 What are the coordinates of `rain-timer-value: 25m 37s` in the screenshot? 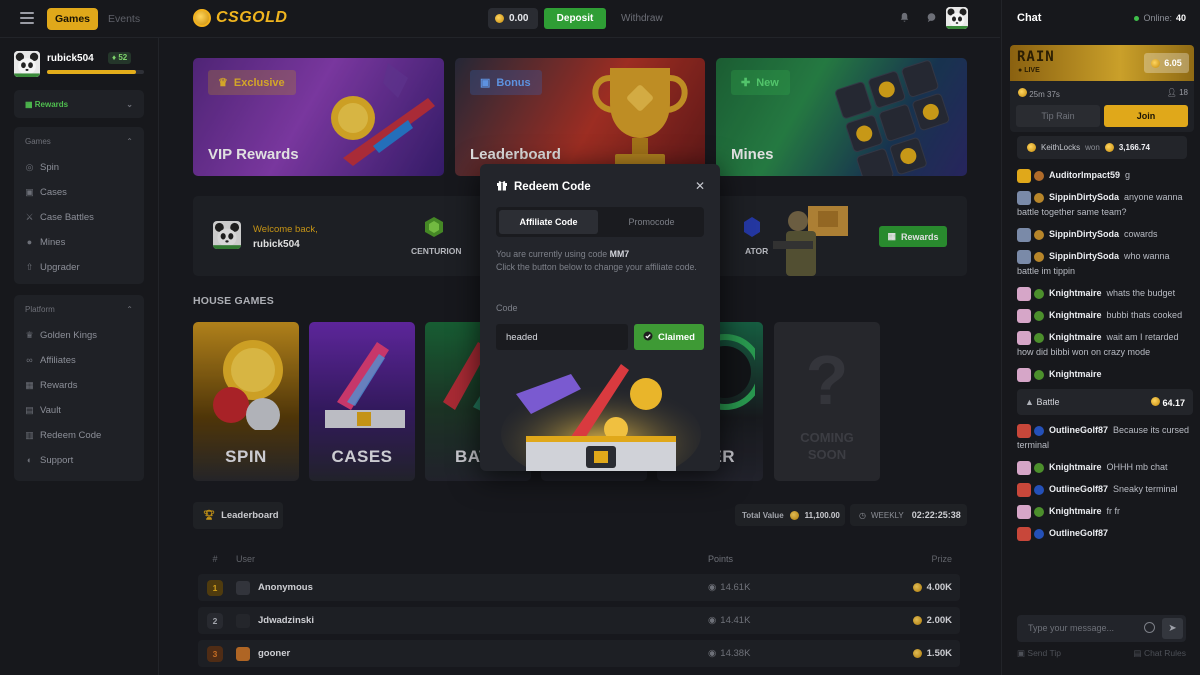 It's located at (1044, 94).